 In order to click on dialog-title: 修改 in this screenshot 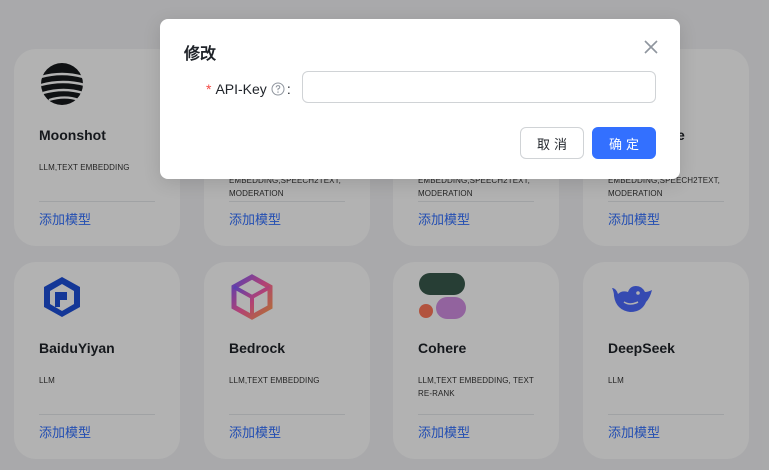, I will do `click(200, 54)`.